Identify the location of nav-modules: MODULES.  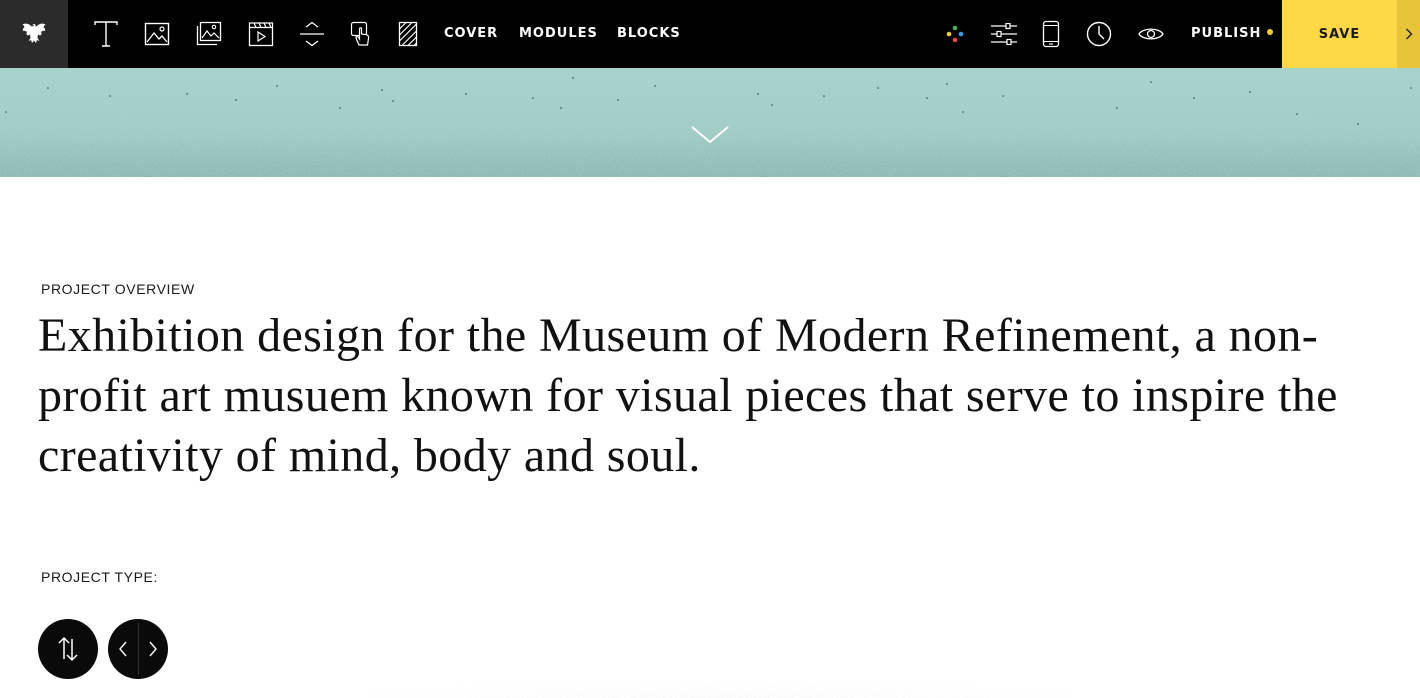
(558, 34).